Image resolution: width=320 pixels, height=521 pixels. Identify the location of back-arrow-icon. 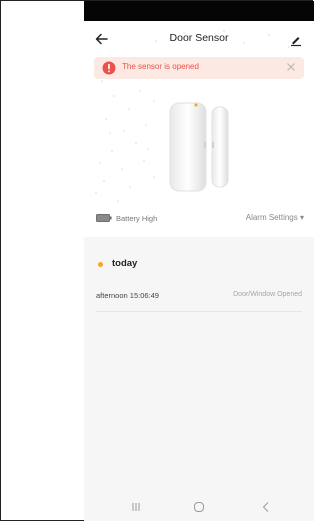
(102, 39).